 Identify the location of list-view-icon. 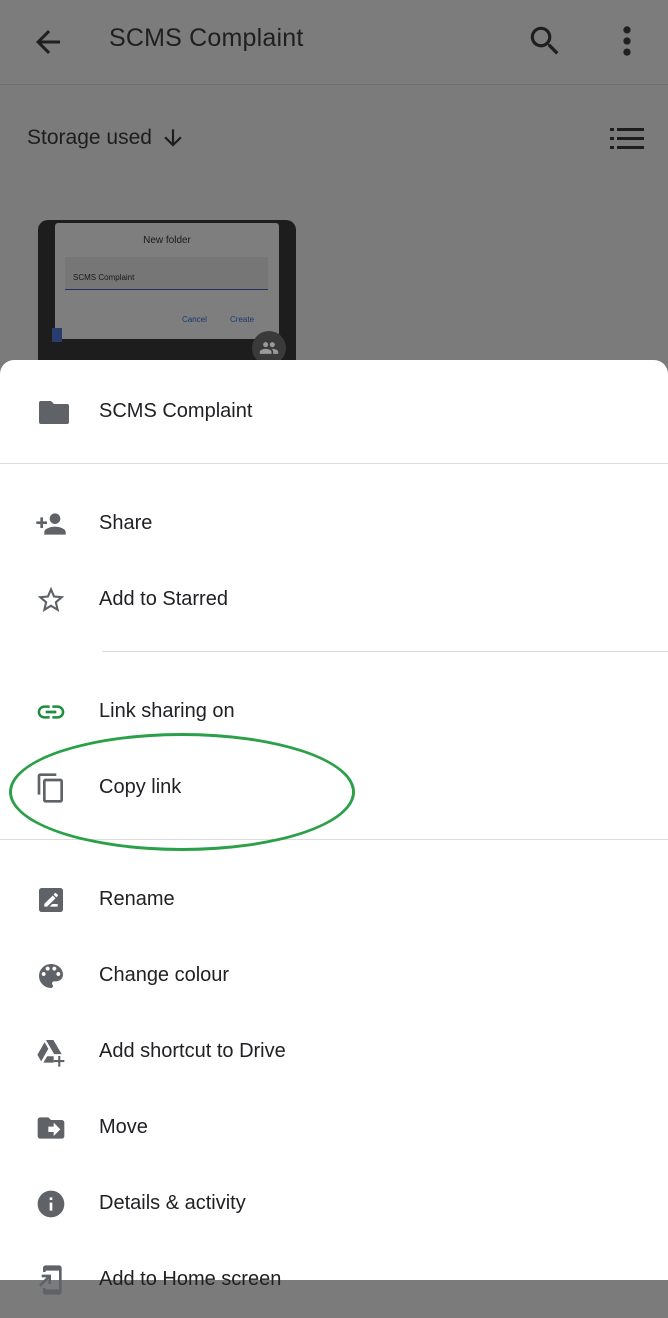
(627, 139).